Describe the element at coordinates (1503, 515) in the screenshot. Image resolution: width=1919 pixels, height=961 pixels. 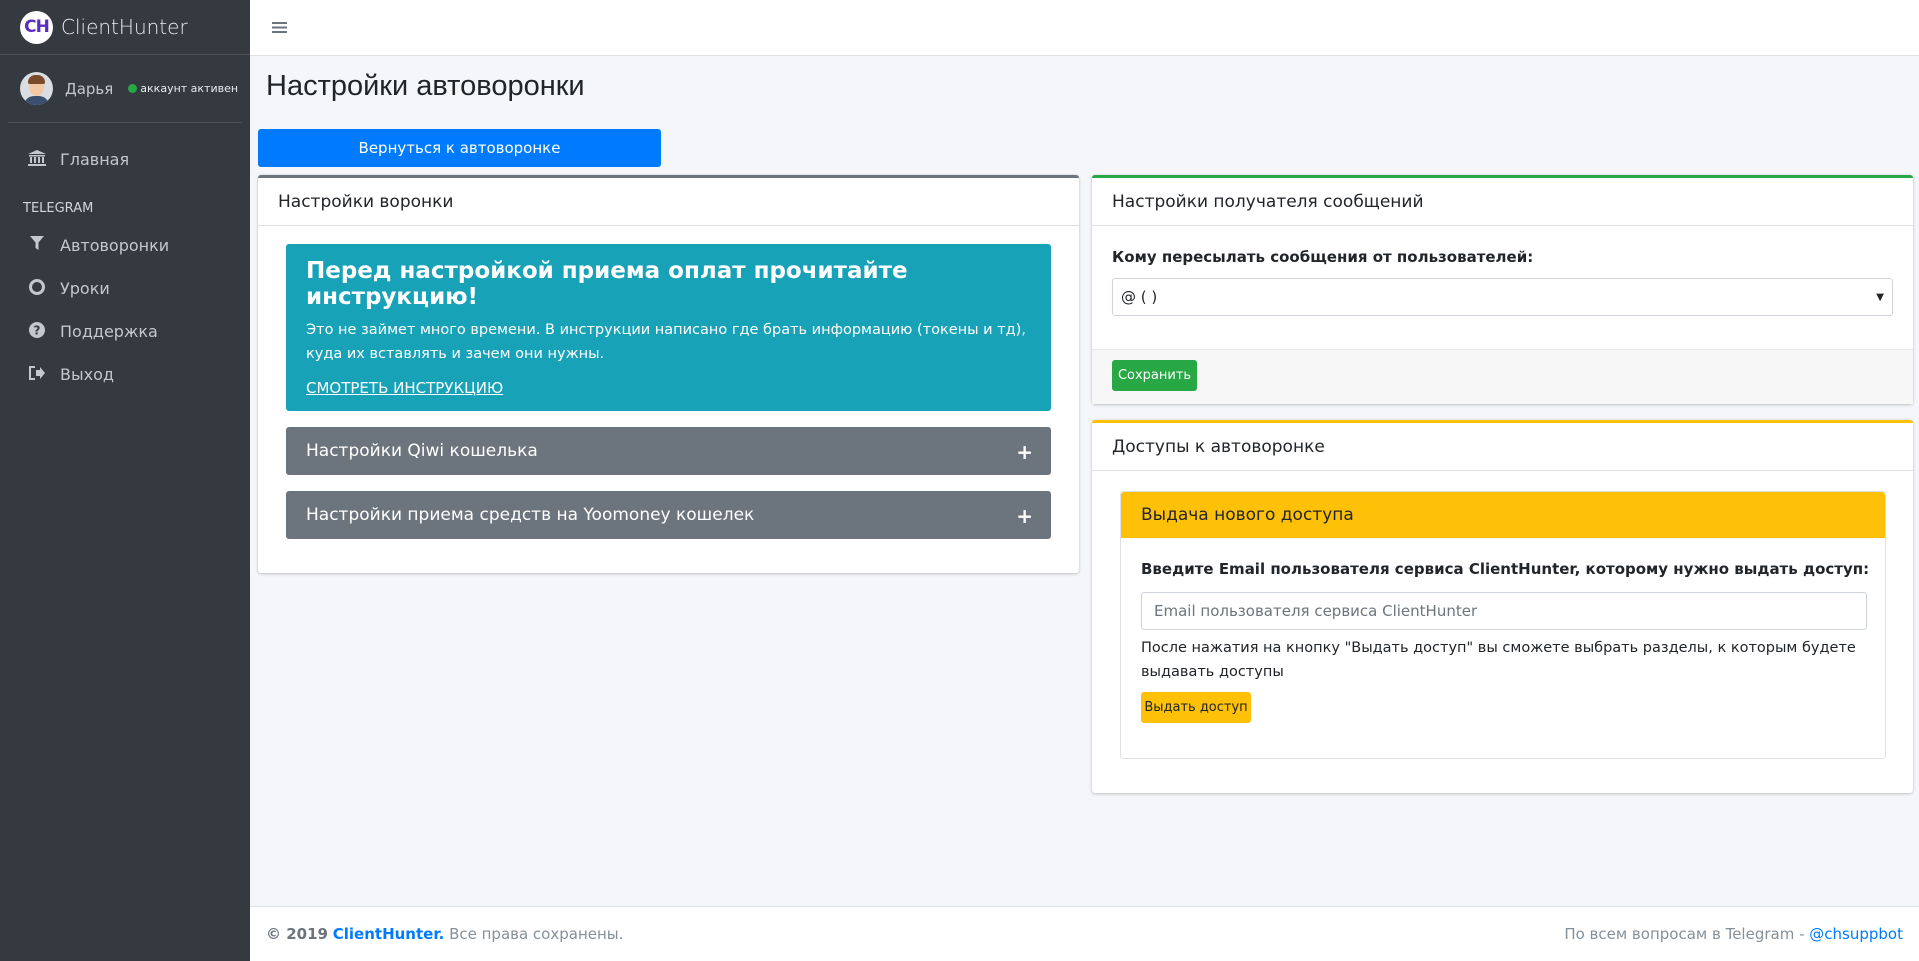
I see `grant-access-title: Выдача нового доступа` at that location.